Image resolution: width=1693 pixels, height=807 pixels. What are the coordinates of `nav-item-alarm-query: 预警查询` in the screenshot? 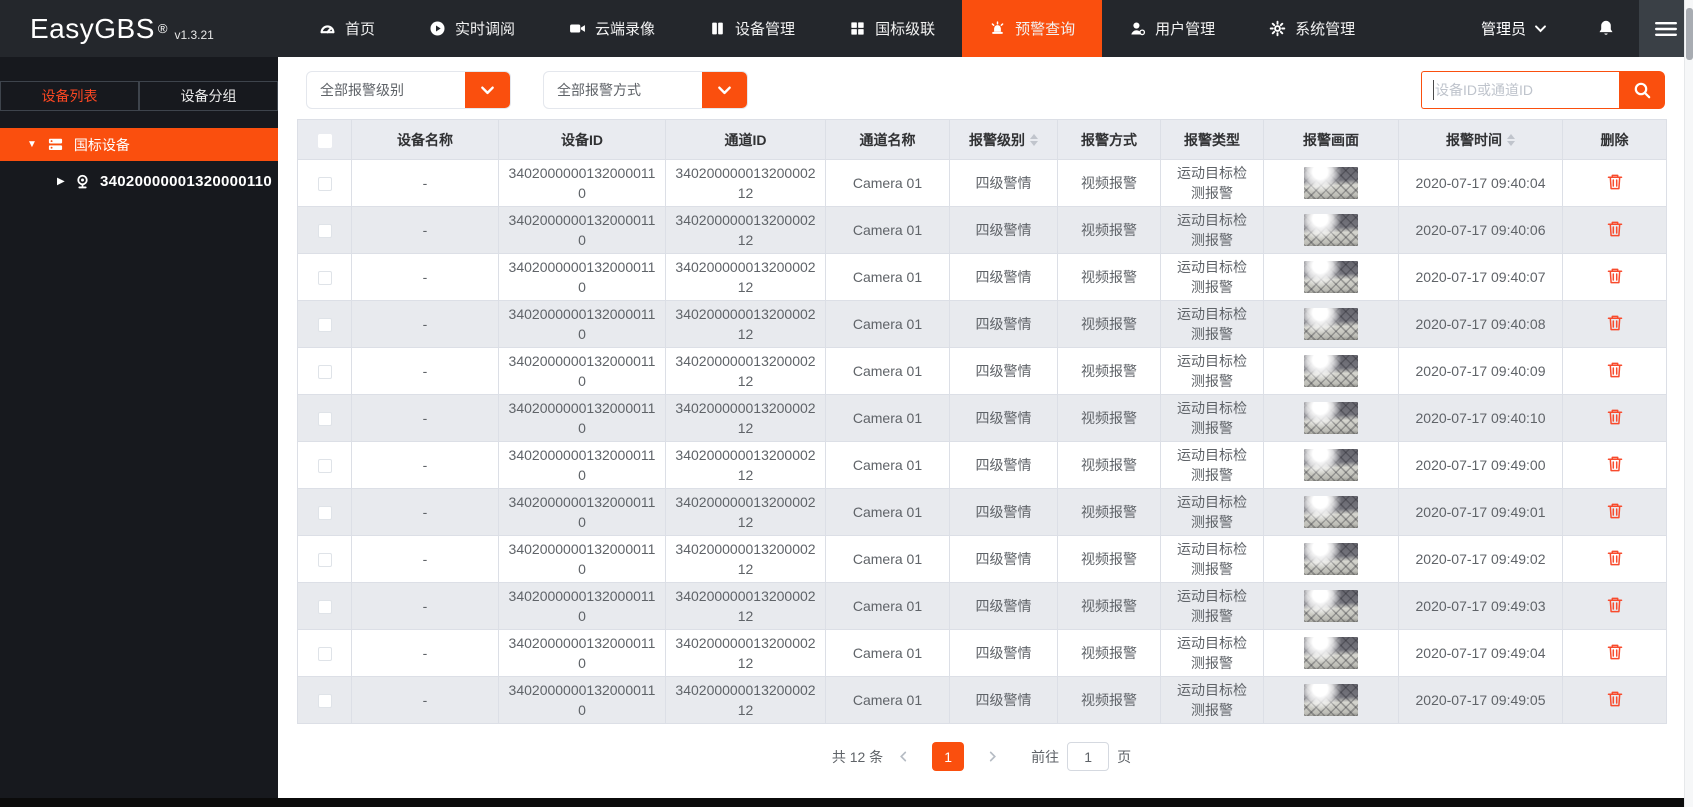 It's located at (1032, 28).